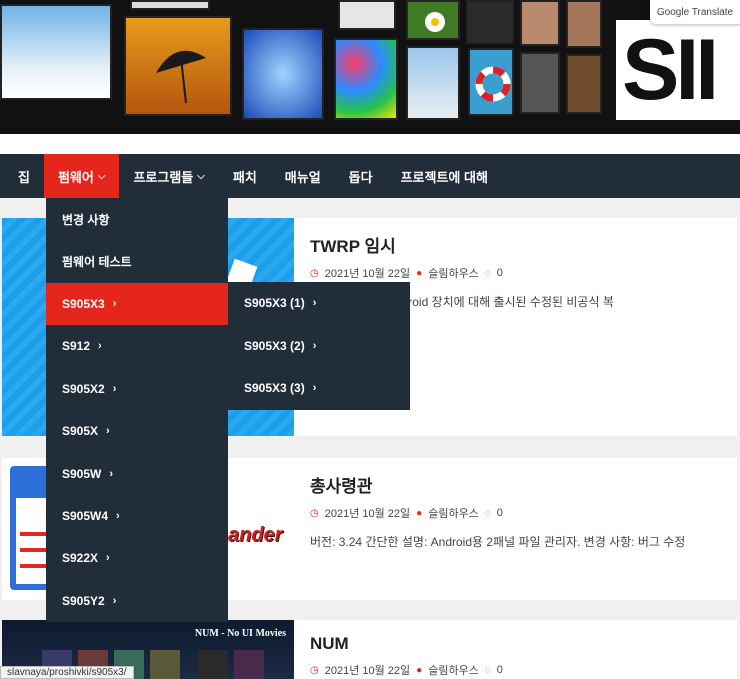 This screenshot has width=740, height=679. What do you see at coordinates (370, 144) in the screenshot?
I see `banner-gap` at bounding box center [370, 144].